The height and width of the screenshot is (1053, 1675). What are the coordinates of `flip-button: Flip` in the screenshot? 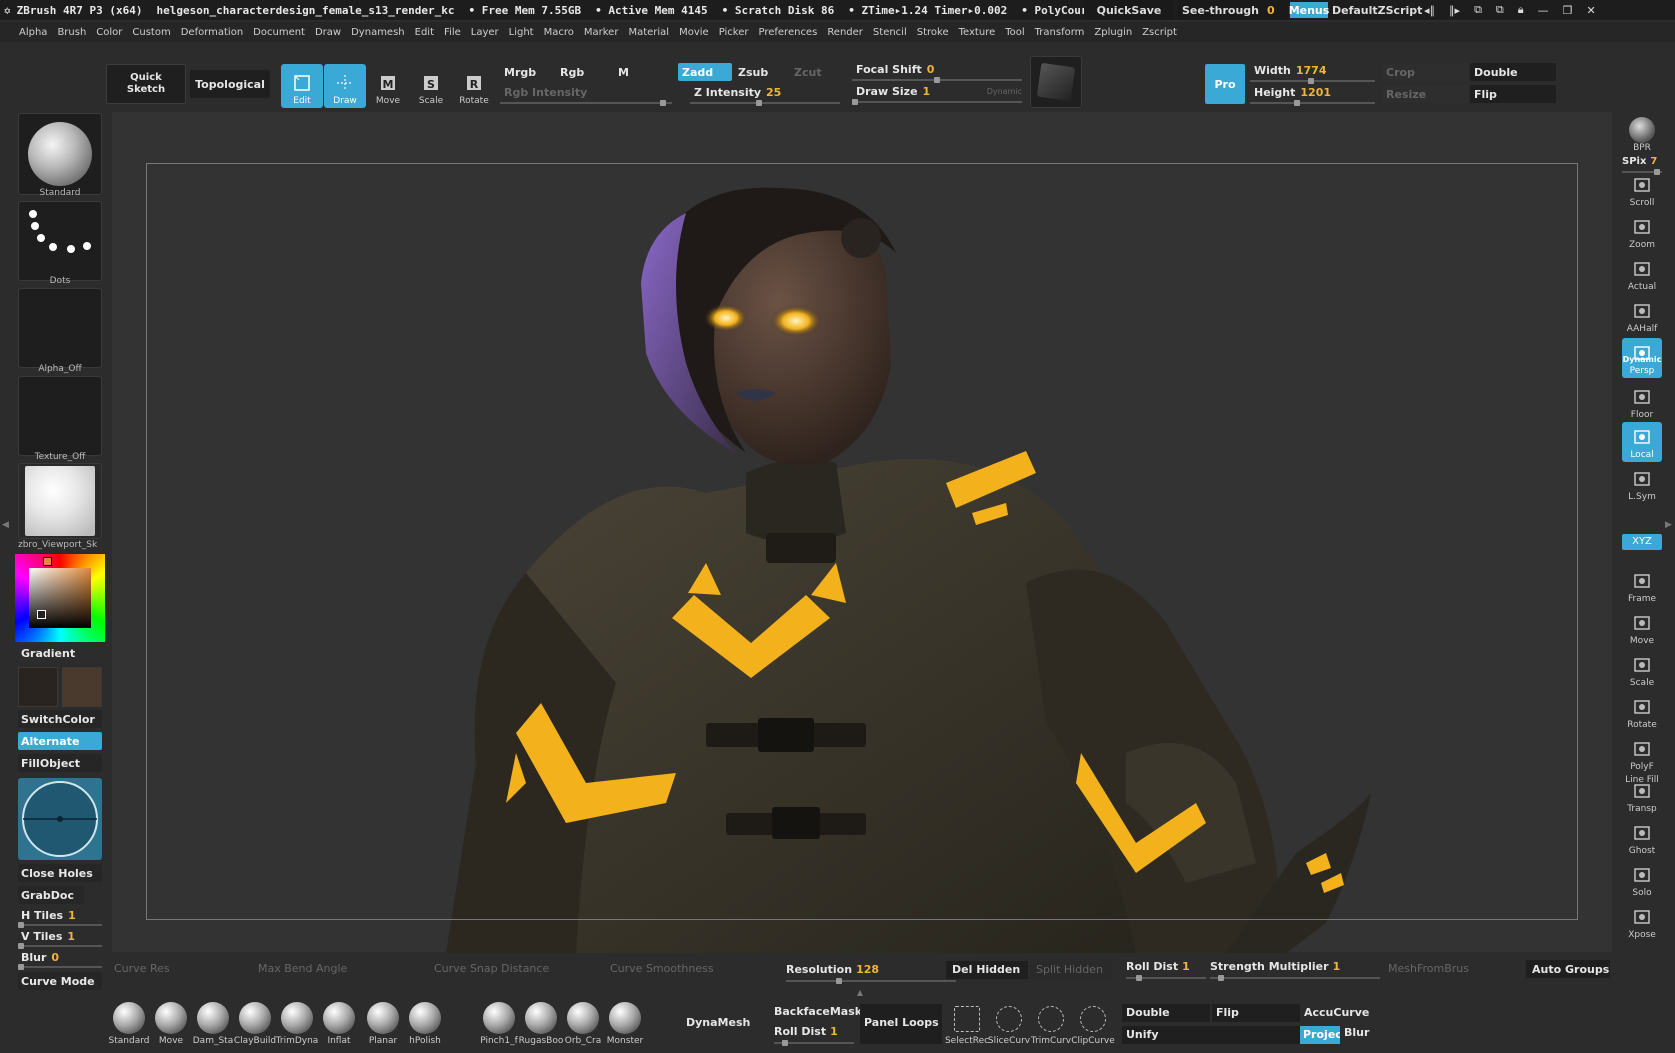 It's located at (1513, 94).